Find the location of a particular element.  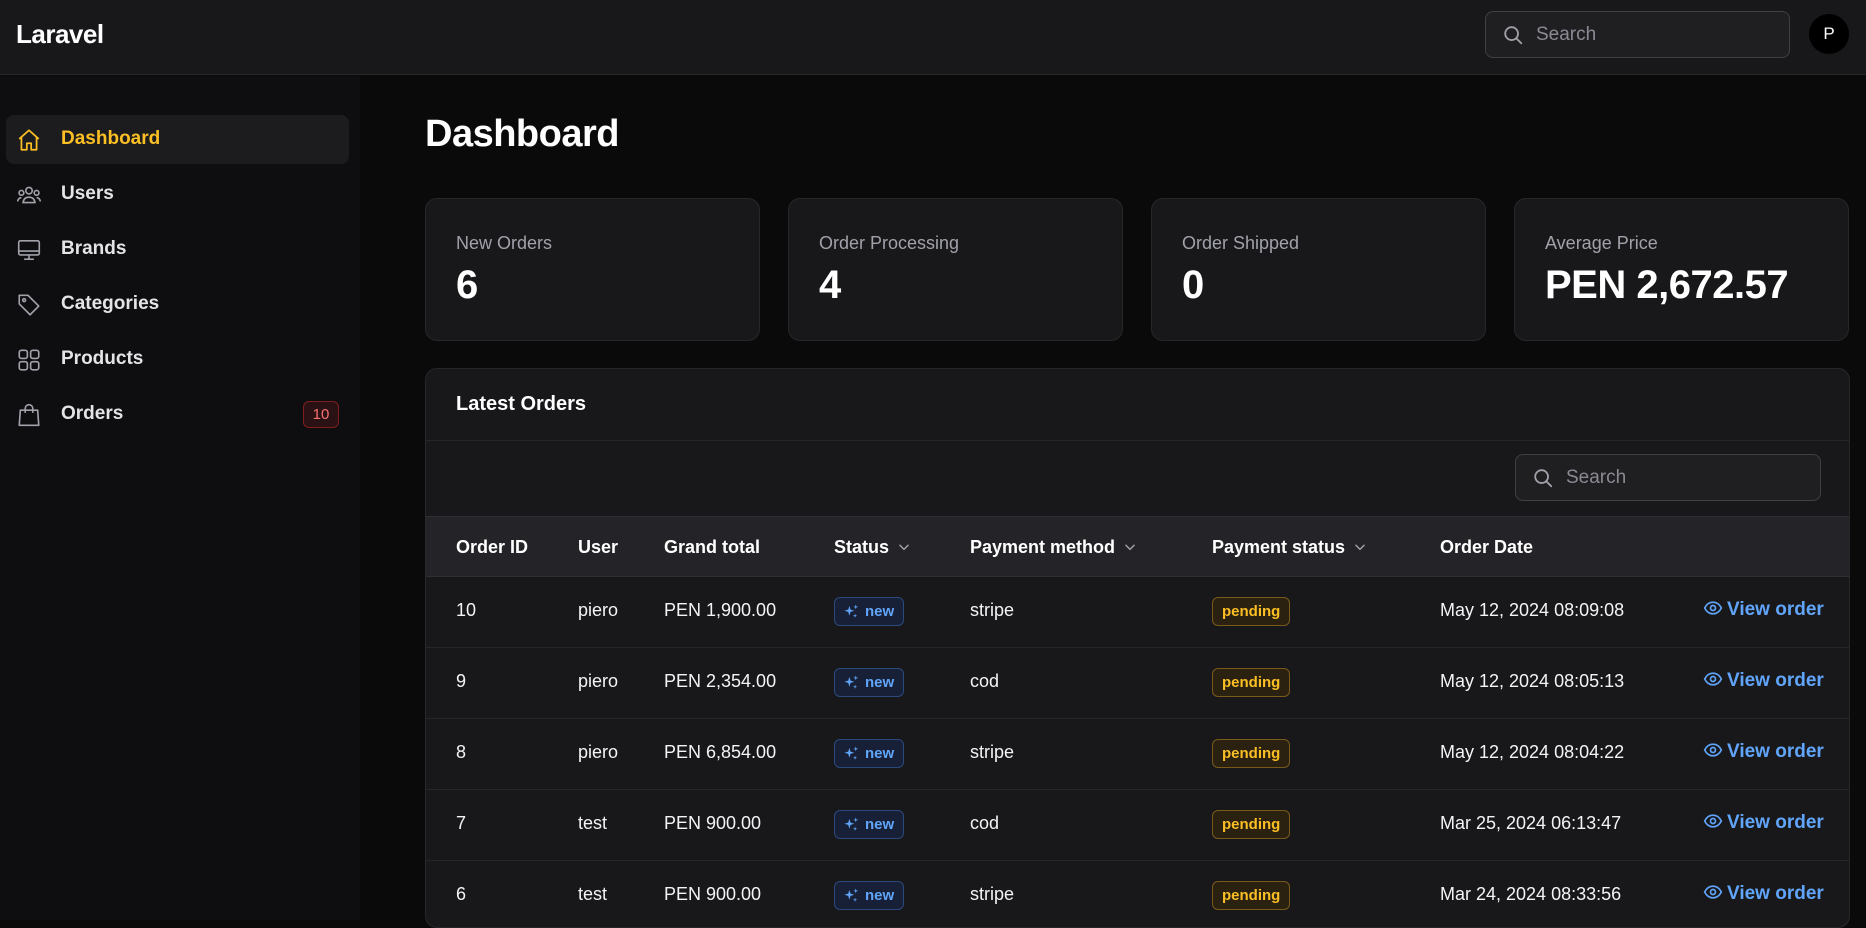

grand-total-cell: PEN 2,354.00 is located at coordinates (720, 681).